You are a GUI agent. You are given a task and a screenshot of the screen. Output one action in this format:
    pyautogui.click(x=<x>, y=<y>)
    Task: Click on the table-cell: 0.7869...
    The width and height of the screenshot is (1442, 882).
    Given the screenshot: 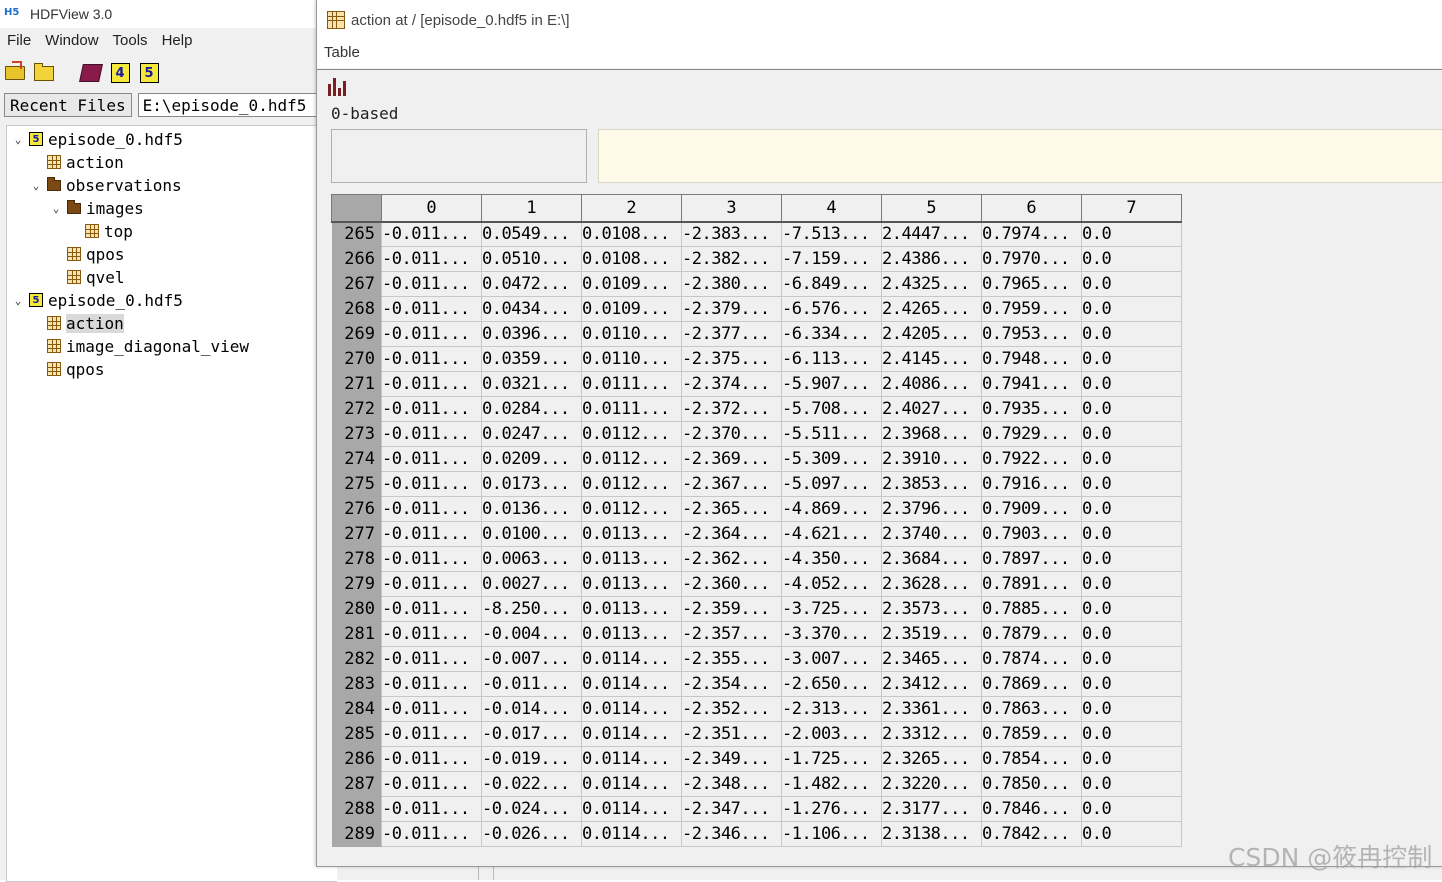 What is the action you would take?
    pyautogui.click(x=1031, y=684)
    